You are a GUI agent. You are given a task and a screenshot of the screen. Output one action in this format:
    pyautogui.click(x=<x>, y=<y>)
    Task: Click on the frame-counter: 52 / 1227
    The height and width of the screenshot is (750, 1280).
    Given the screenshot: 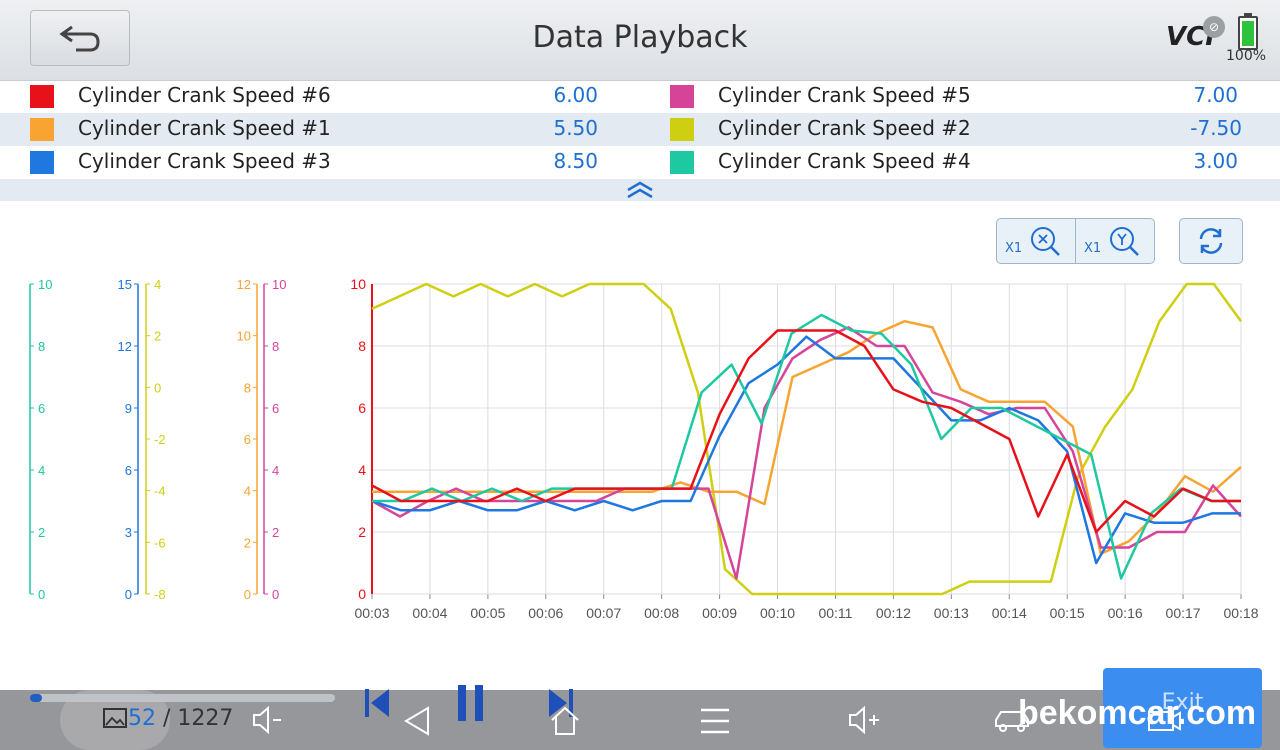 What is the action you would take?
    pyautogui.click(x=180, y=718)
    